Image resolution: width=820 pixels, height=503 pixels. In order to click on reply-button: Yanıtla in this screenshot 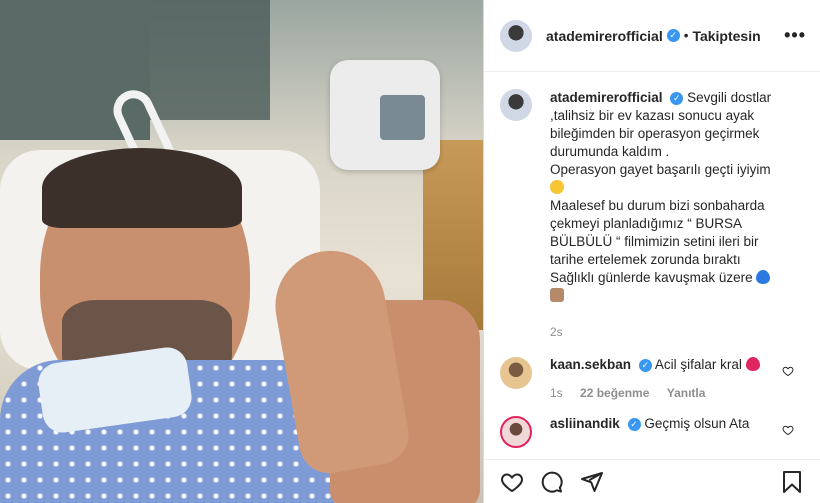, I will do `click(686, 393)`.